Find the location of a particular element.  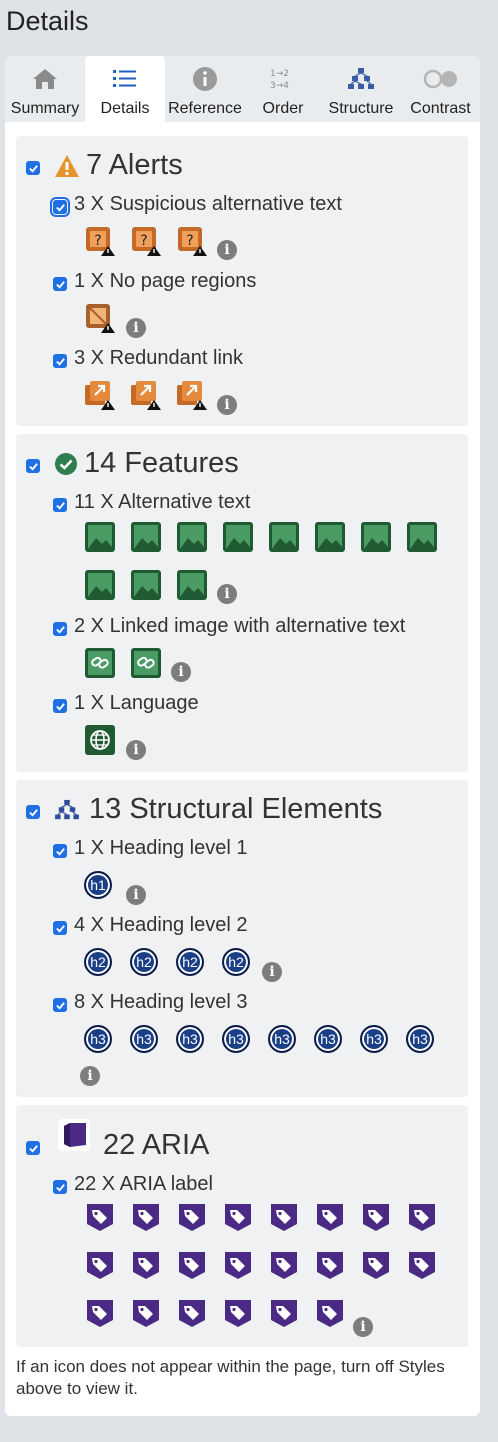

aria-checkbox is located at coordinates (33, 1148).